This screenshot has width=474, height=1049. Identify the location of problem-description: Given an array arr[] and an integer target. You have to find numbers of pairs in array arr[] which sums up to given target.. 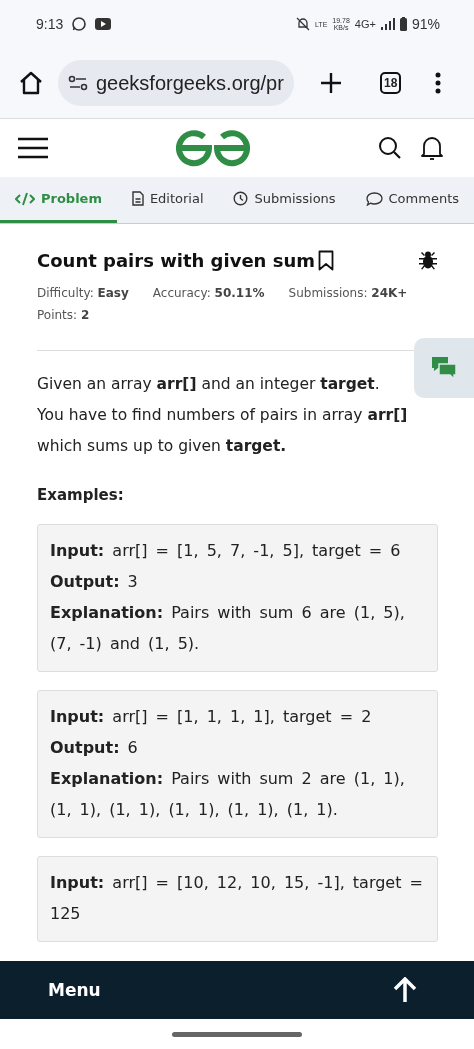
(223, 415).